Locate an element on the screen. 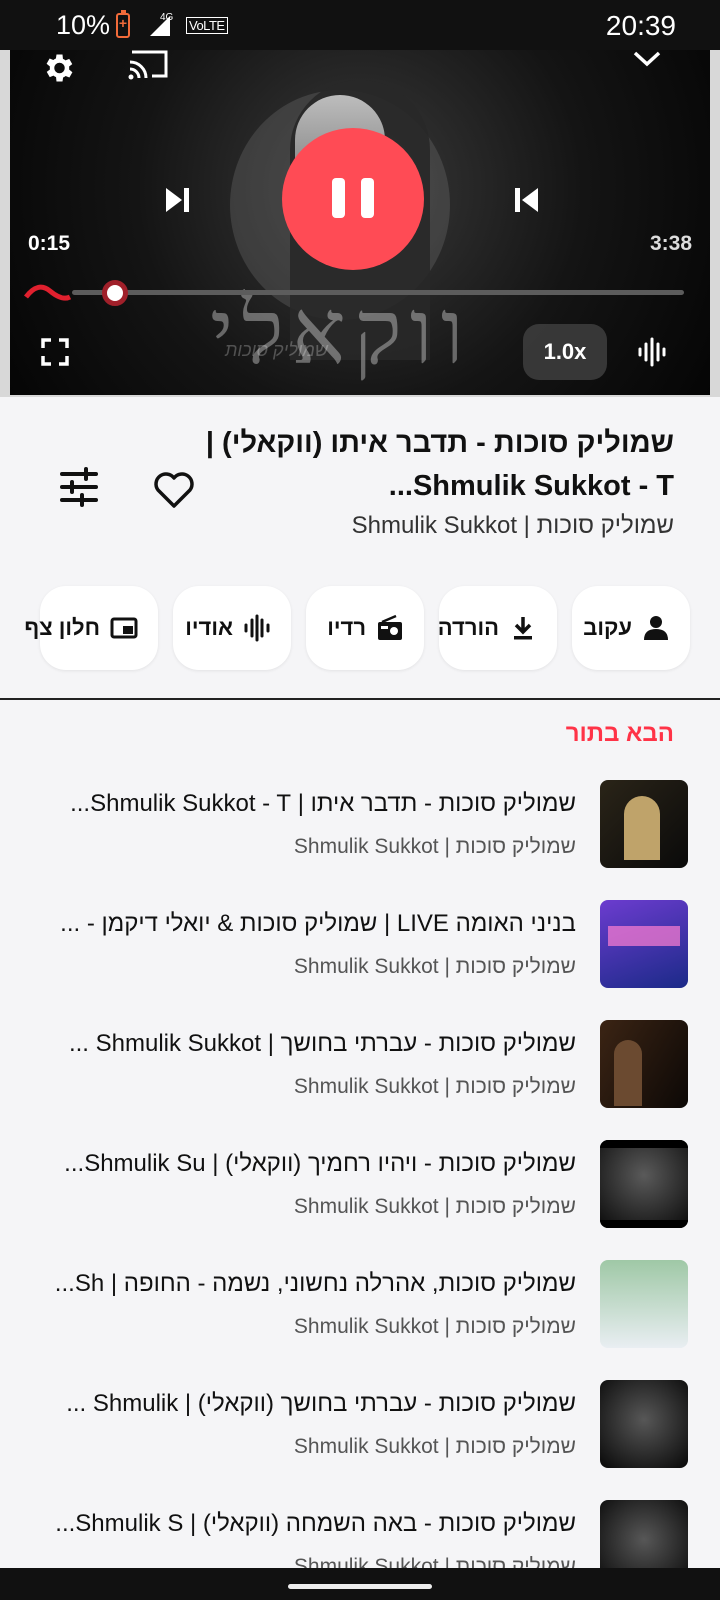  download-button: הורדה is located at coordinates (497, 628).